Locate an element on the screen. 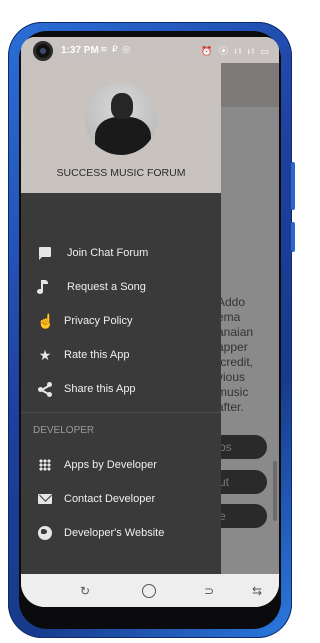 The width and height of the screenshot is (320, 643). star-icon: ★ is located at coordinates (45, 355).